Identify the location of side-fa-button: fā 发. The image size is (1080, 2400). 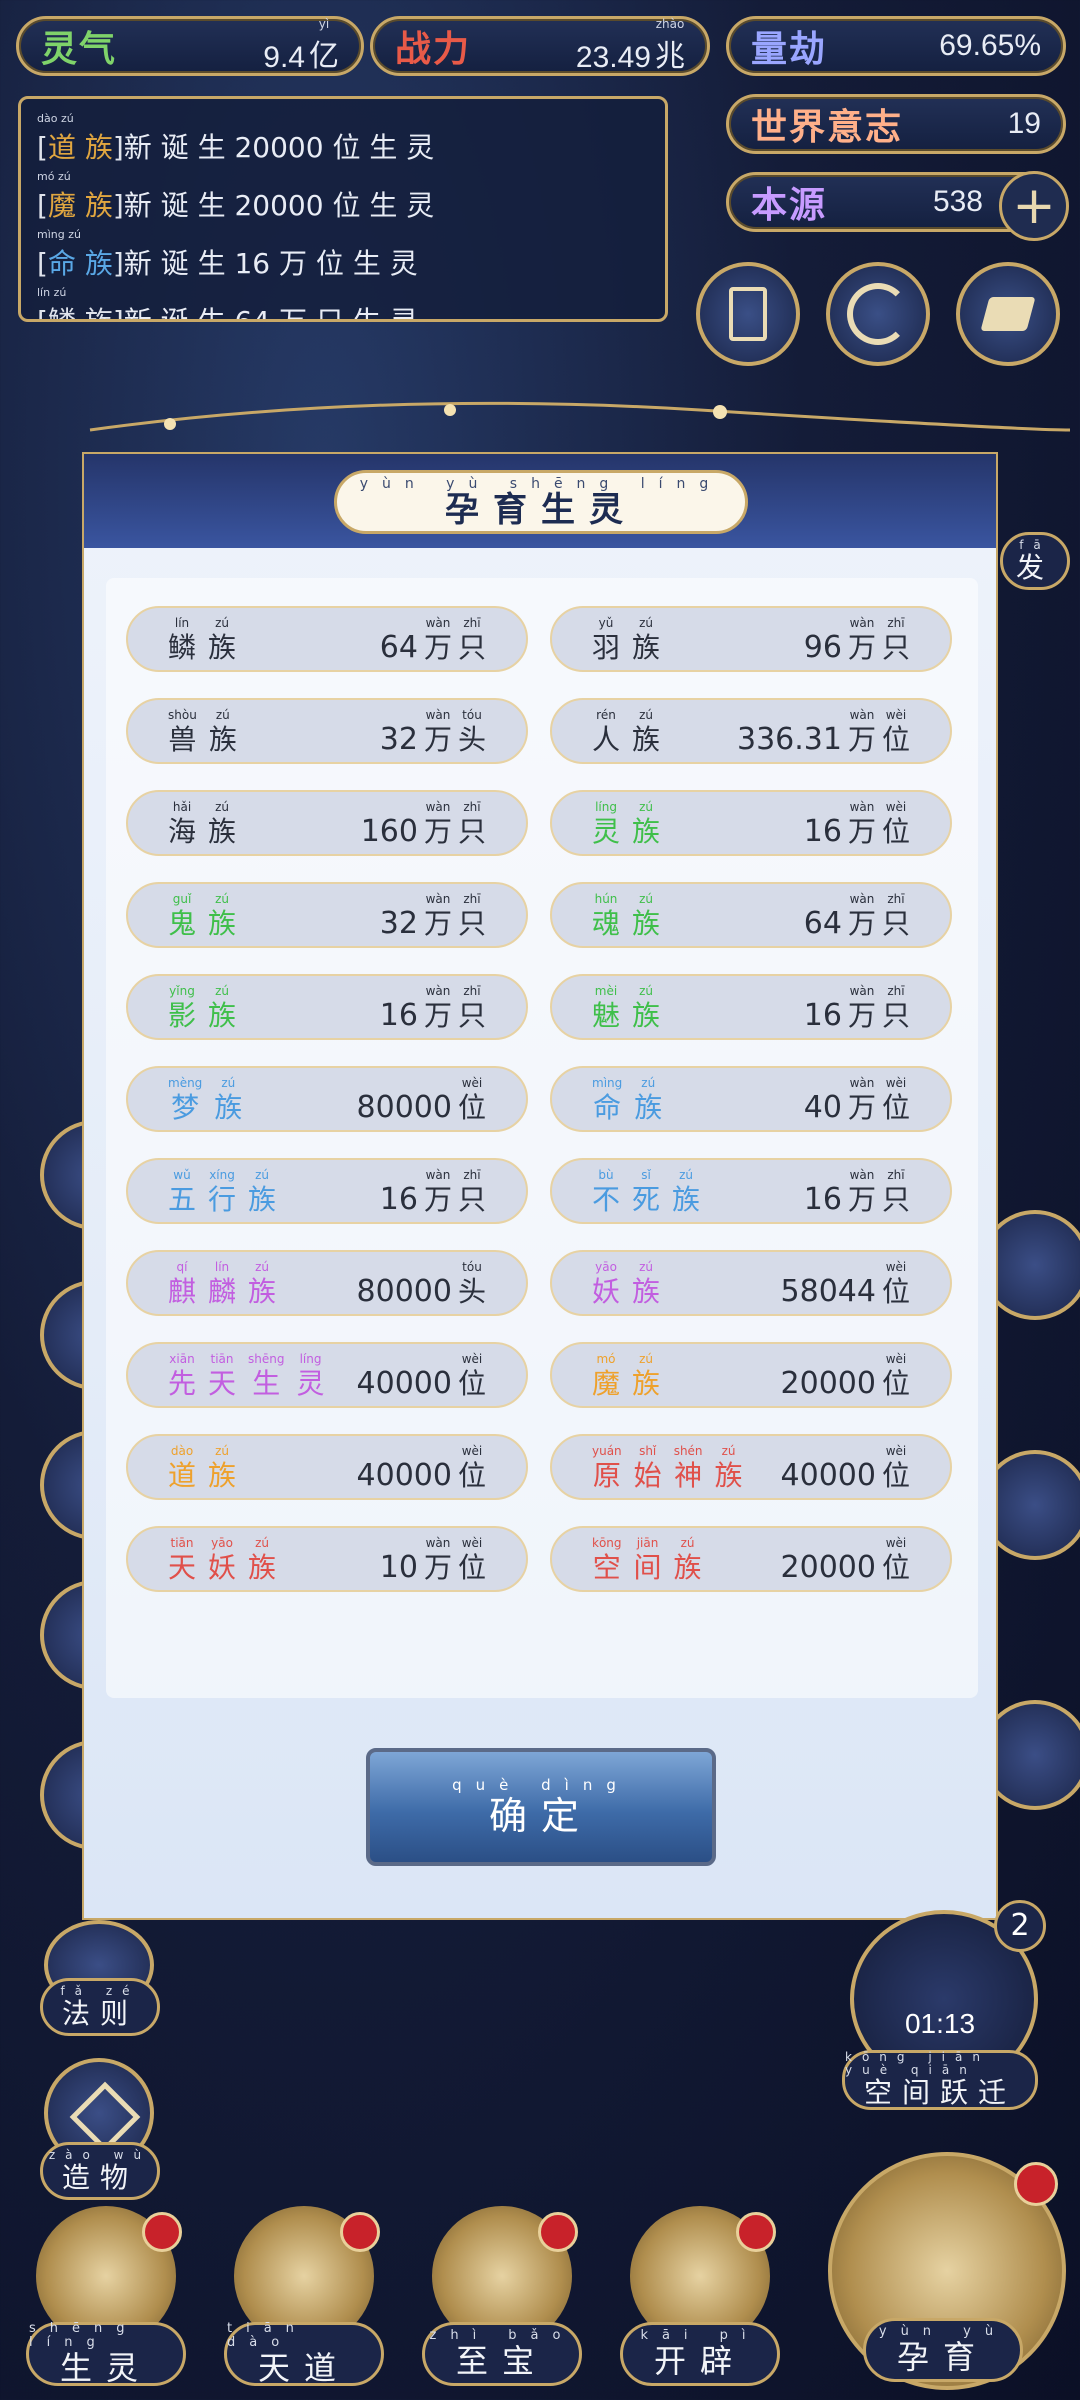
(1035, 561).